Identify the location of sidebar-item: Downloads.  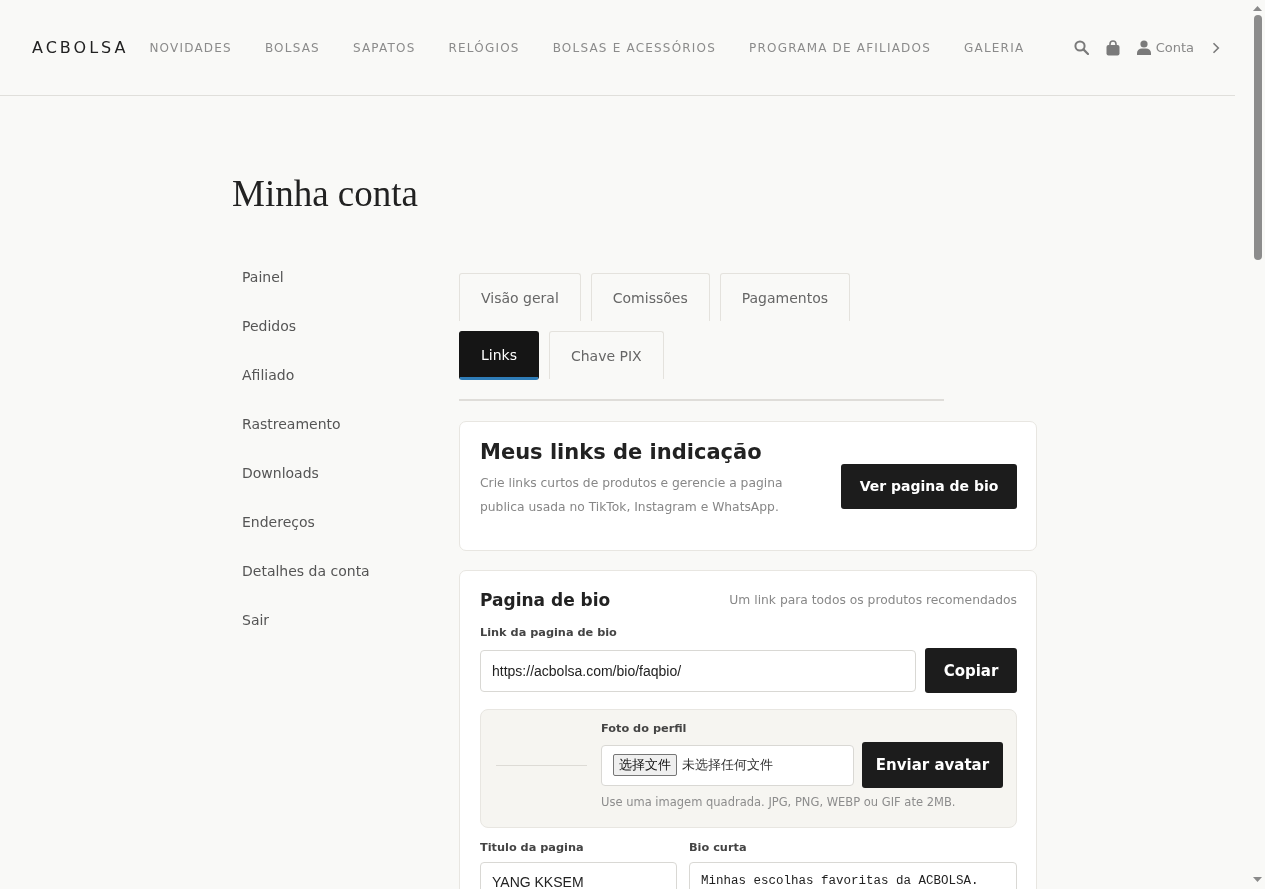
(275, 473).